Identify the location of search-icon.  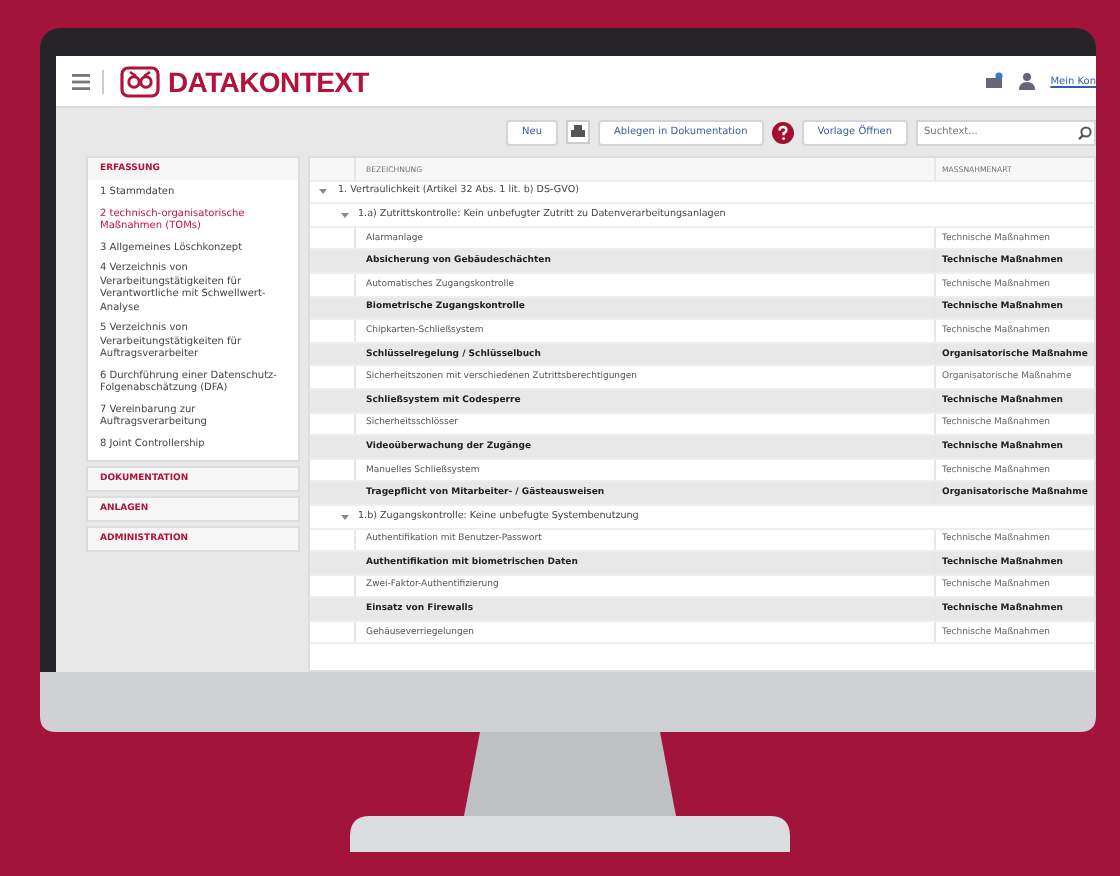
(1085, 132).